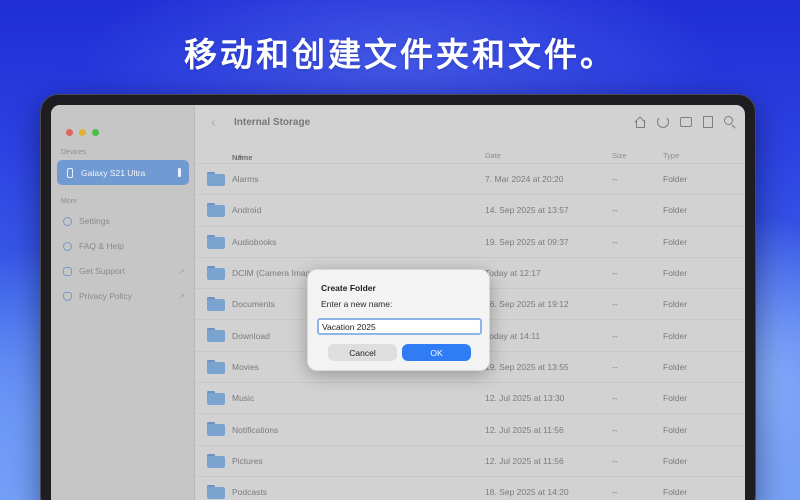 The width and height of the screenshot is (800, 500). What do you see at coordinates (362, 352) in the screenshot?
I see `cancel-button: Cancel` at bounding box center [362, 352].